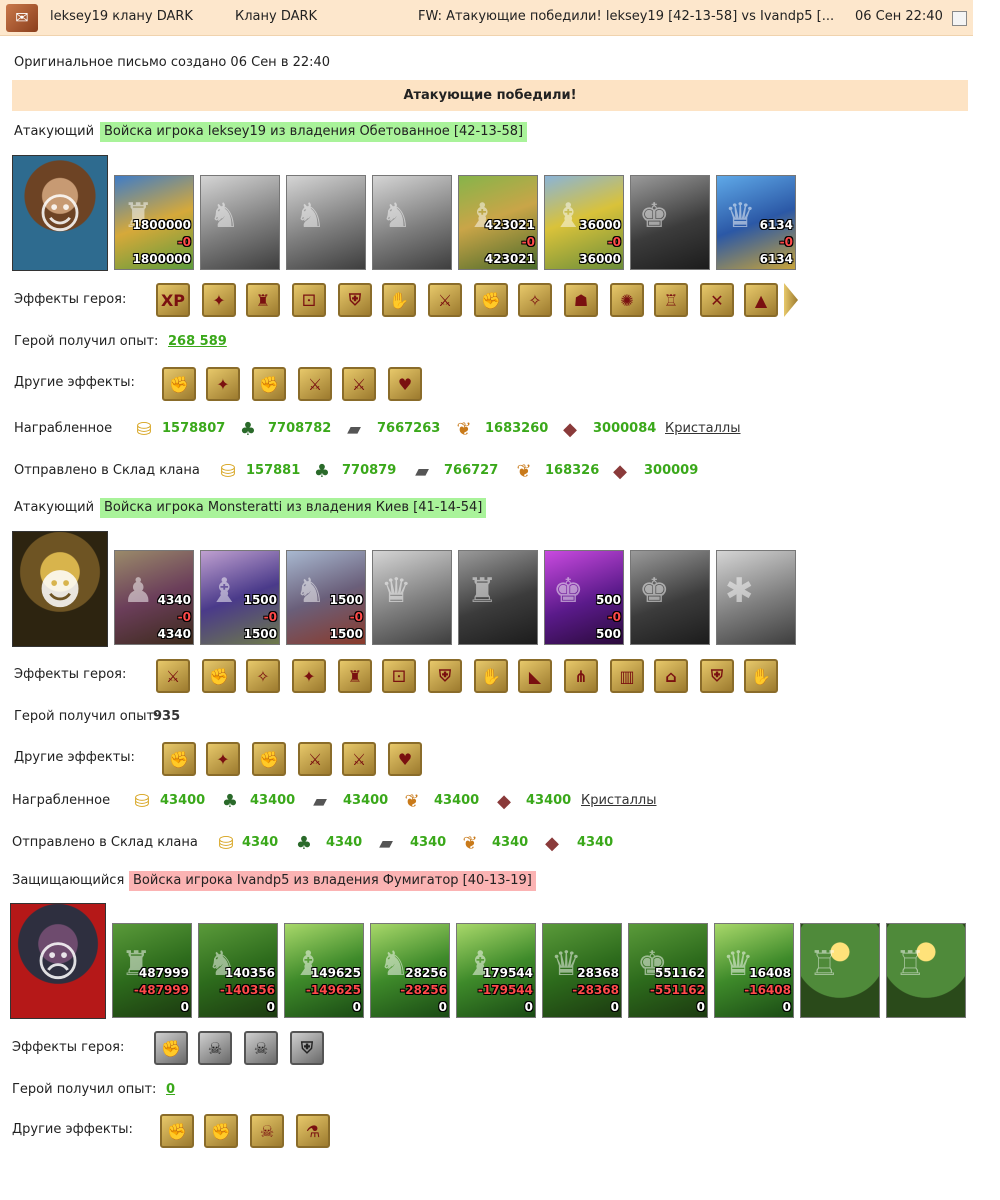 This screenshot has height=1200, width=1000. I want to click on unit-slot: ♝ 36000 -0 36000, so click(584, 222).